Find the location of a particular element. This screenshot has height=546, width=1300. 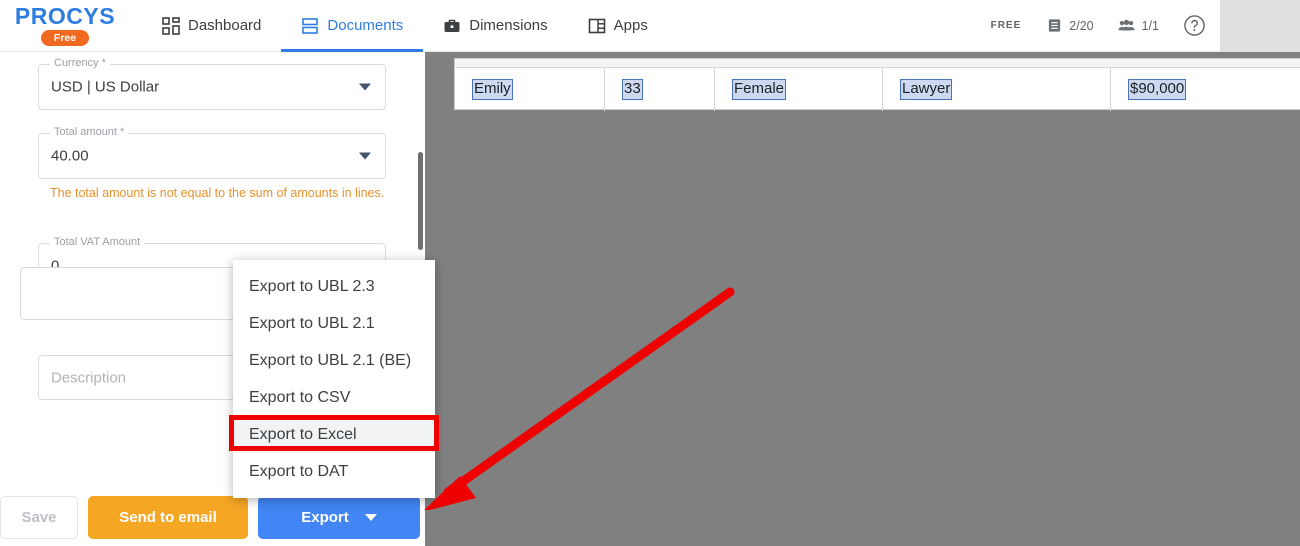

apps-table-icon is located at coordinates (596, 25).